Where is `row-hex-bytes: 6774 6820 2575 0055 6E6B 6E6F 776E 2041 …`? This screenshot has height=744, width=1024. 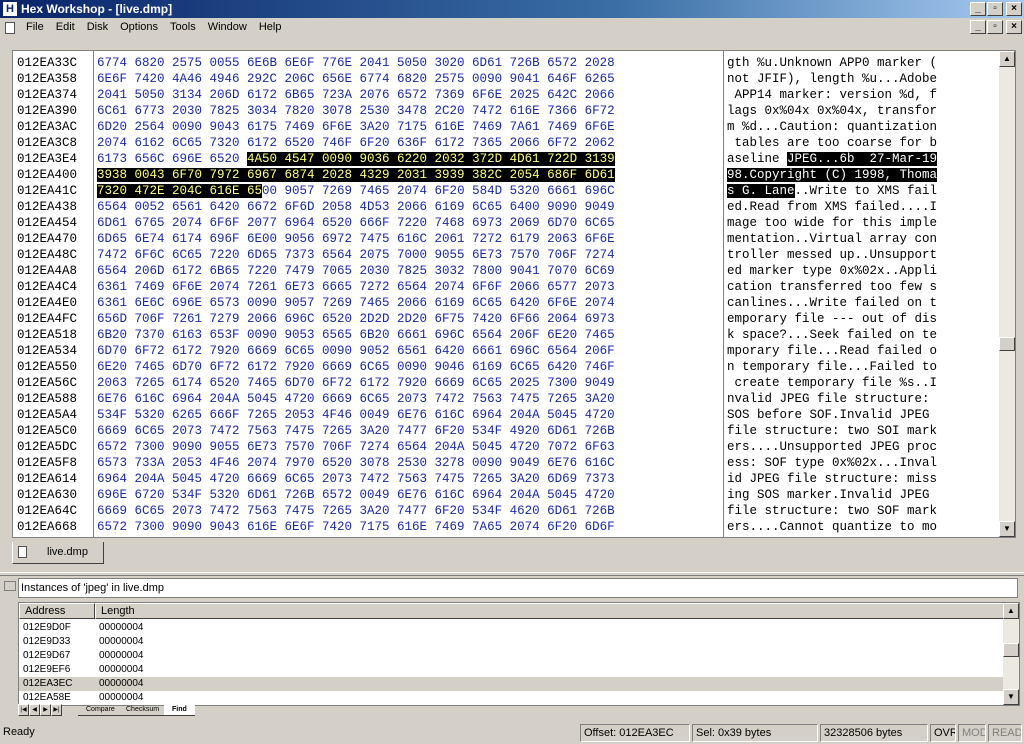
row-hex-bytes: 6774 6820 2575 0055 6E6B 6E6F 776E 2041 … is located at coordinates (356, 63).